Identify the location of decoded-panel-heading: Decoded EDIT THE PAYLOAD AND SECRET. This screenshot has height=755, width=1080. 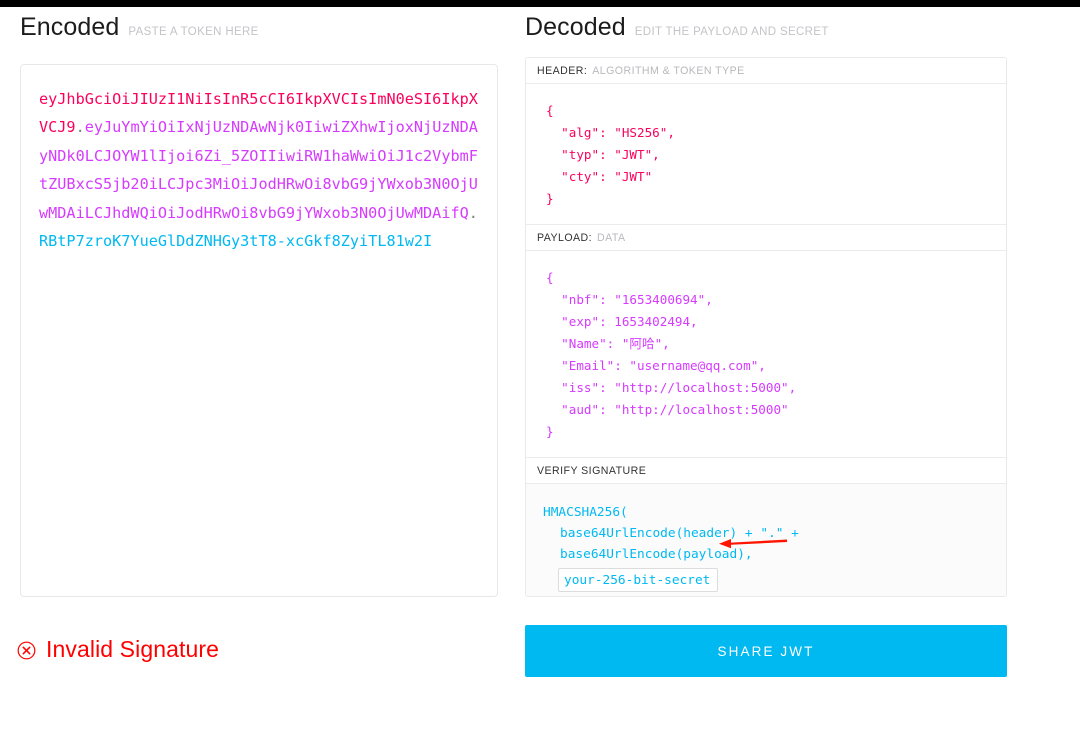
(677, 27).